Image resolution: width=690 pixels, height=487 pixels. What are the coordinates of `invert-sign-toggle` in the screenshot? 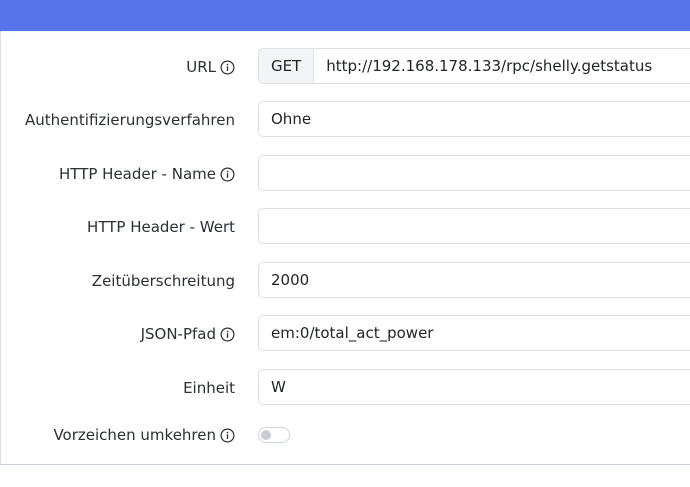 It's located at (274, 435).